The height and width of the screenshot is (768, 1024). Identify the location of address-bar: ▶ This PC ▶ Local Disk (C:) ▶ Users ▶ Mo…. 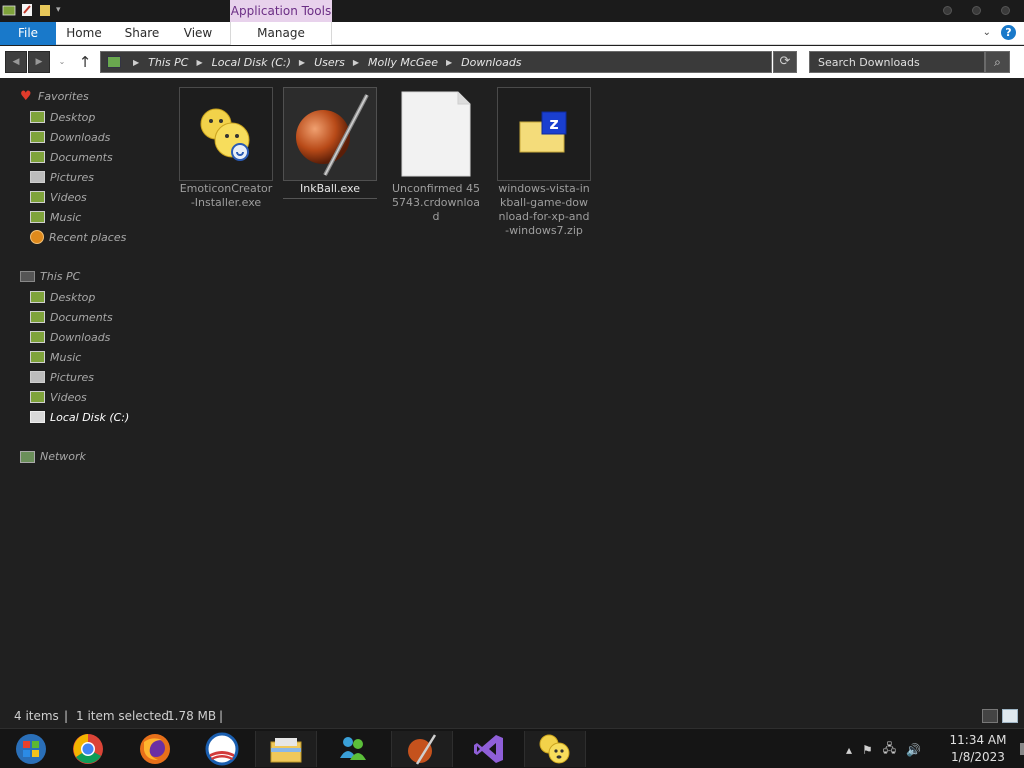
(436, 62).